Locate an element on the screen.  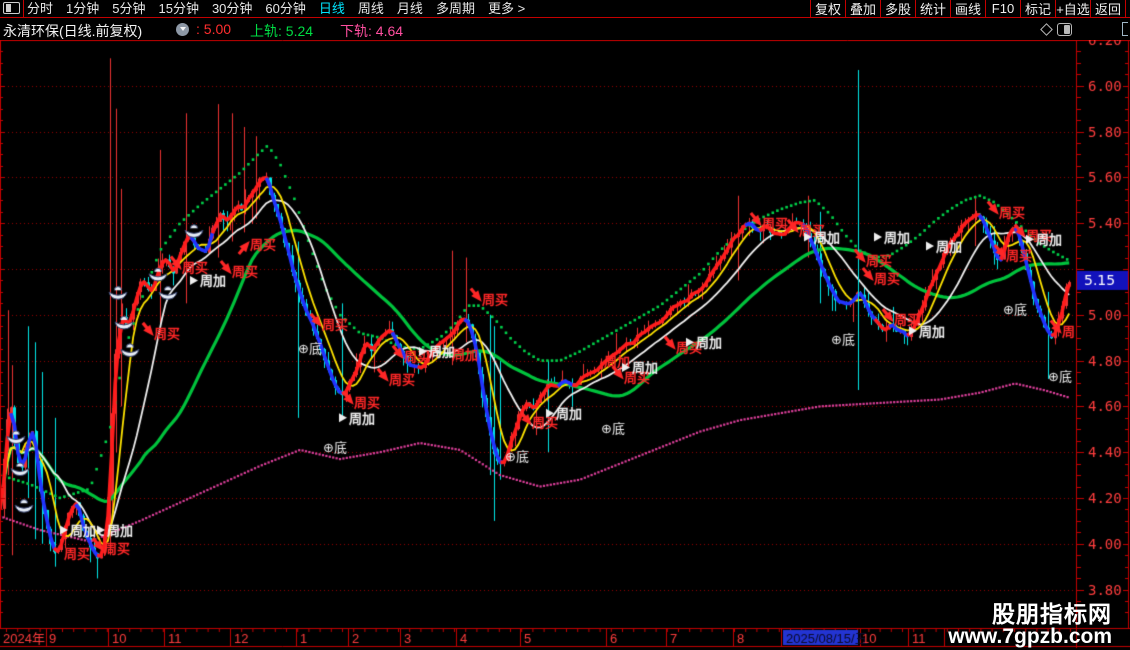
menu-item-add-watchlist: +自选 is located at coordinates (1072, 8).